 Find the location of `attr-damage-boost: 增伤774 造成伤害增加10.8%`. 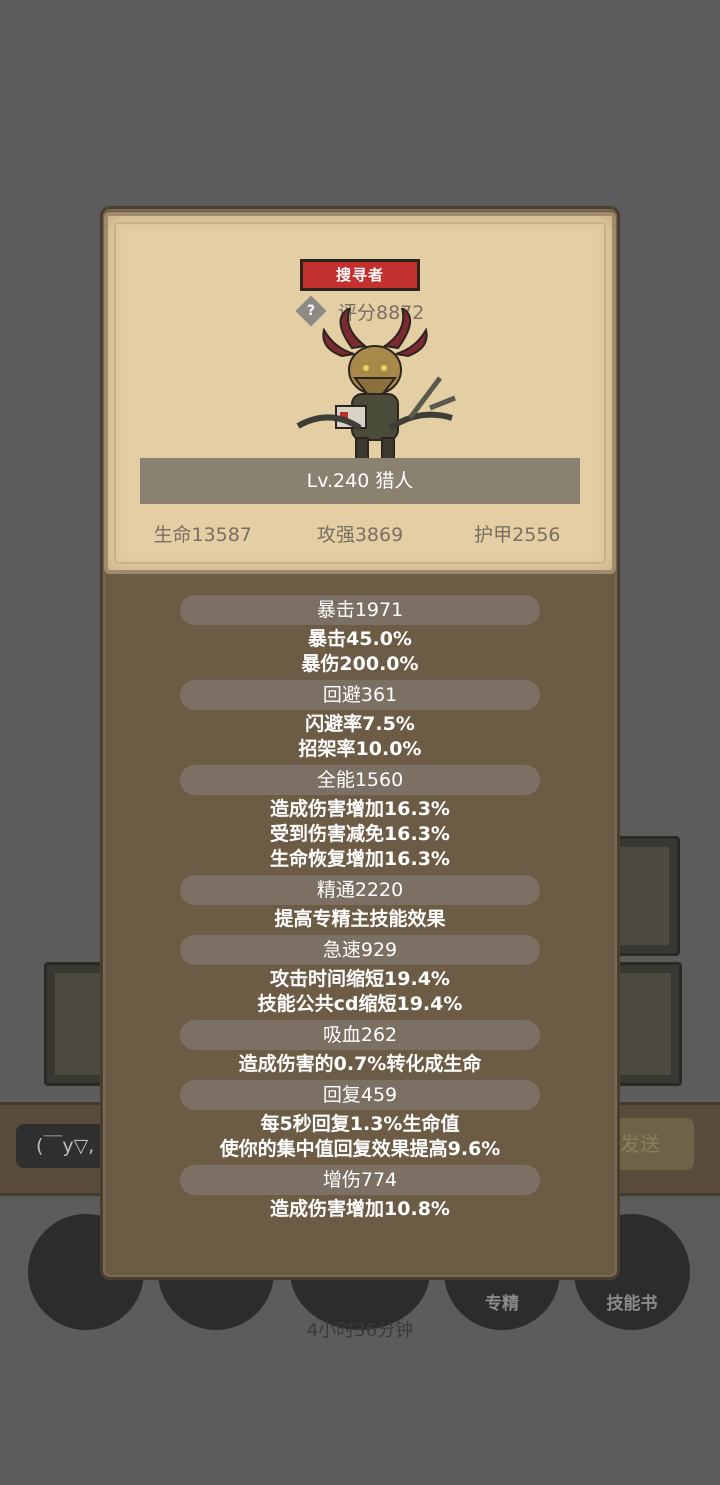

attr-damage-boost: 增伤774 造成伤害增加10.8% is located at coordinates (360, 1193).